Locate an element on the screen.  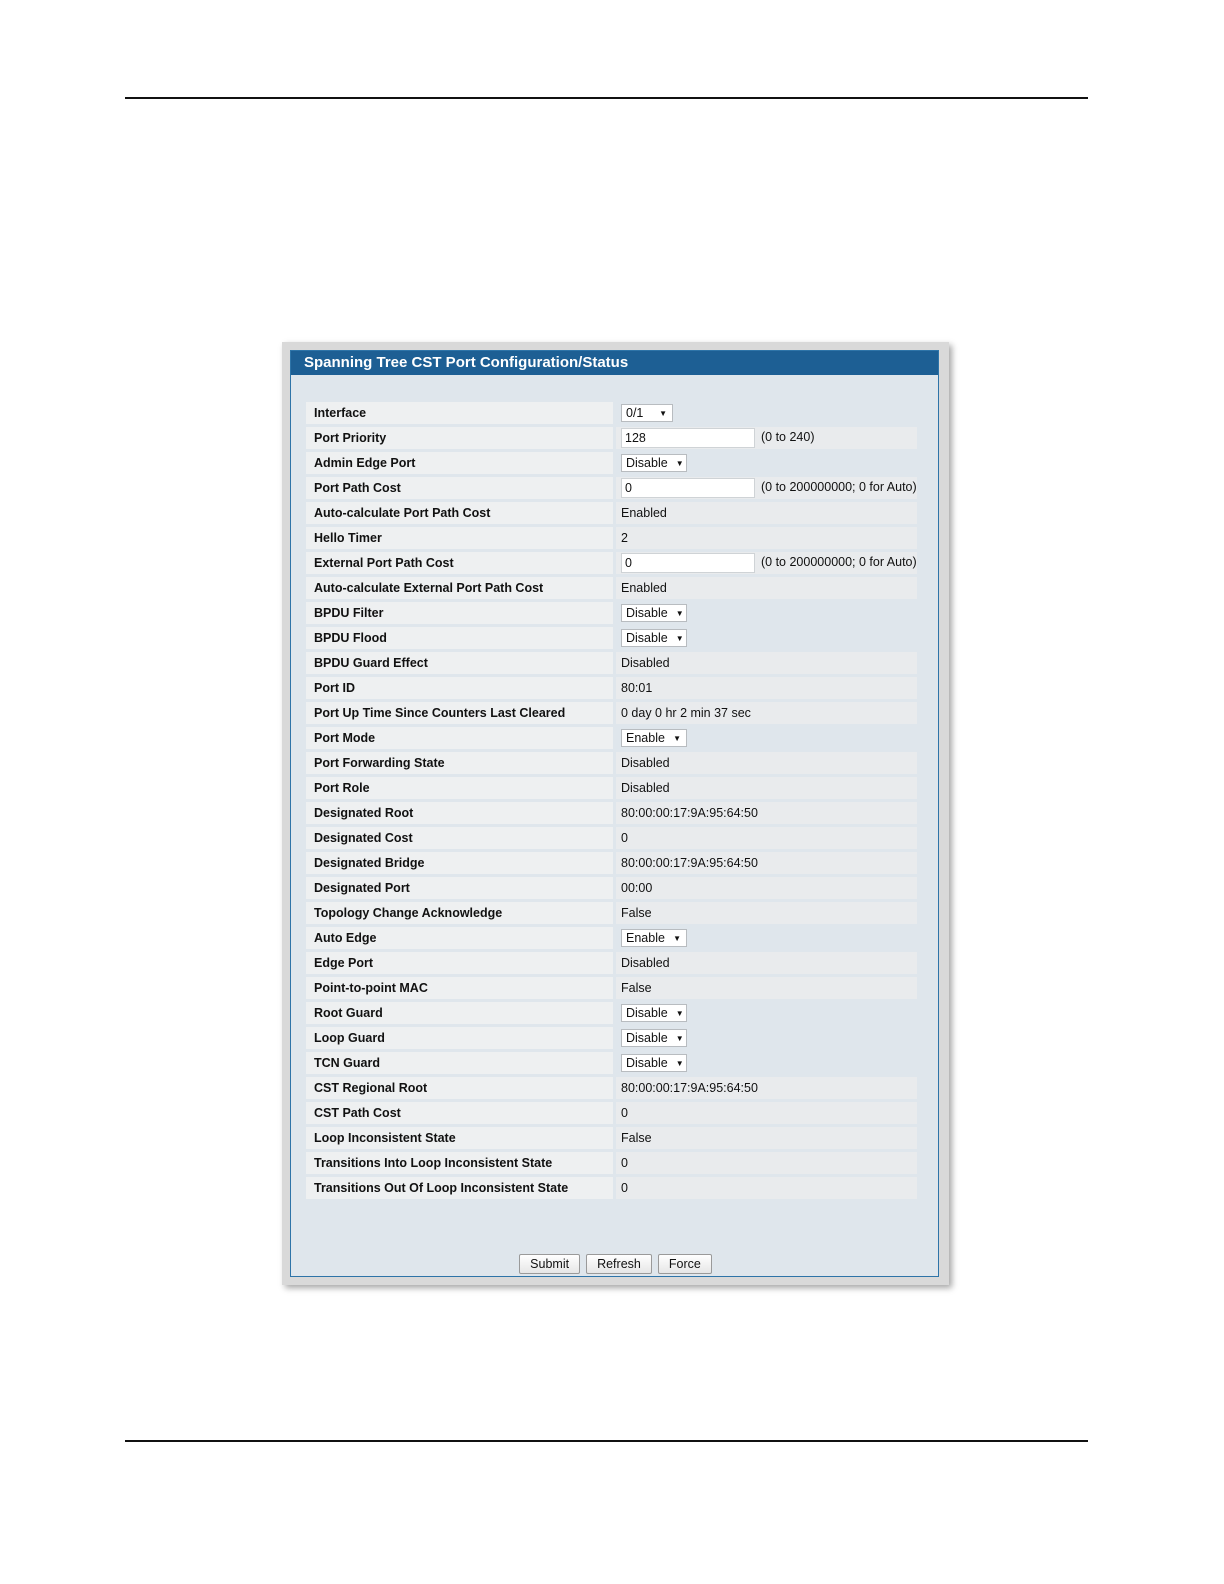
port-id-value: 80:01 is located at coordinates (637, 688).